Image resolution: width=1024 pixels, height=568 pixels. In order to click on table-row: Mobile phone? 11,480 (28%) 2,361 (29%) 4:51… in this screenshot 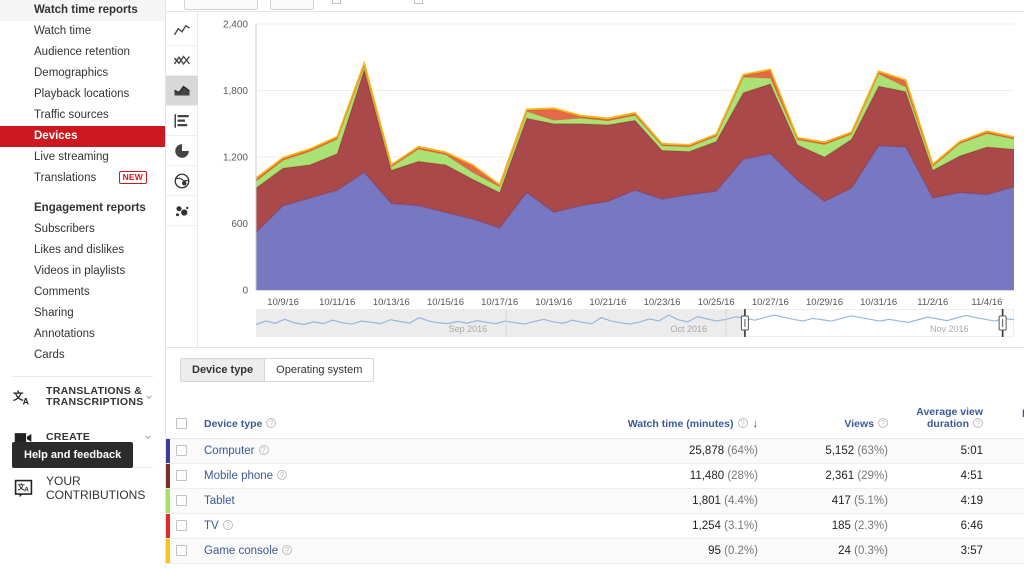, I will do `click(595, 476)`.